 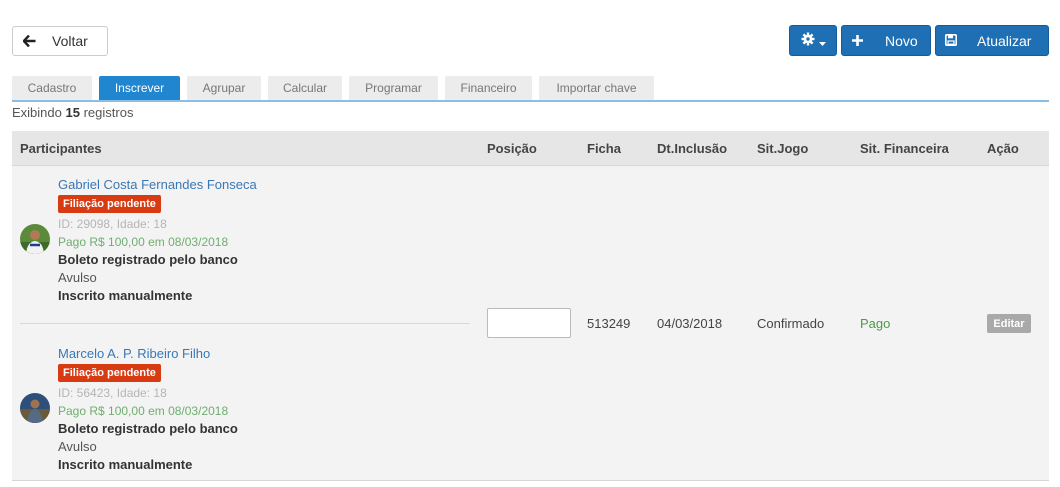 I want to click on edit-button: Editar, so click(x=1009, y=323).